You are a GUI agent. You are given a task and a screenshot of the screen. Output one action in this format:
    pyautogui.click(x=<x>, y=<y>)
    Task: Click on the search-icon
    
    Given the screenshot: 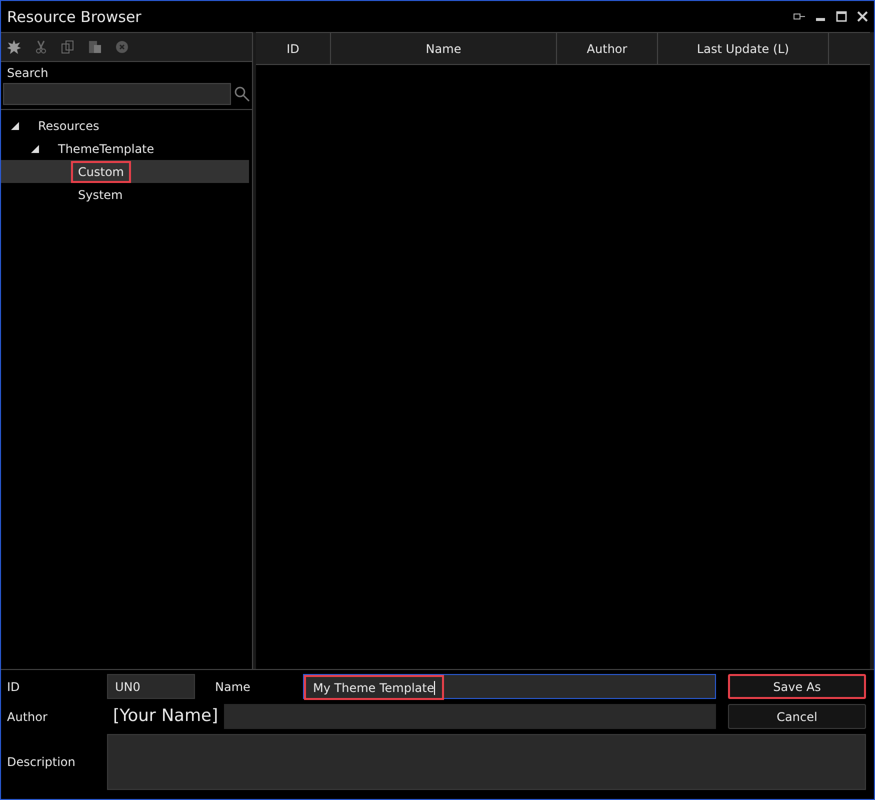 What is the action you would take?
    pyautogui.click(x=242, y=94)
    